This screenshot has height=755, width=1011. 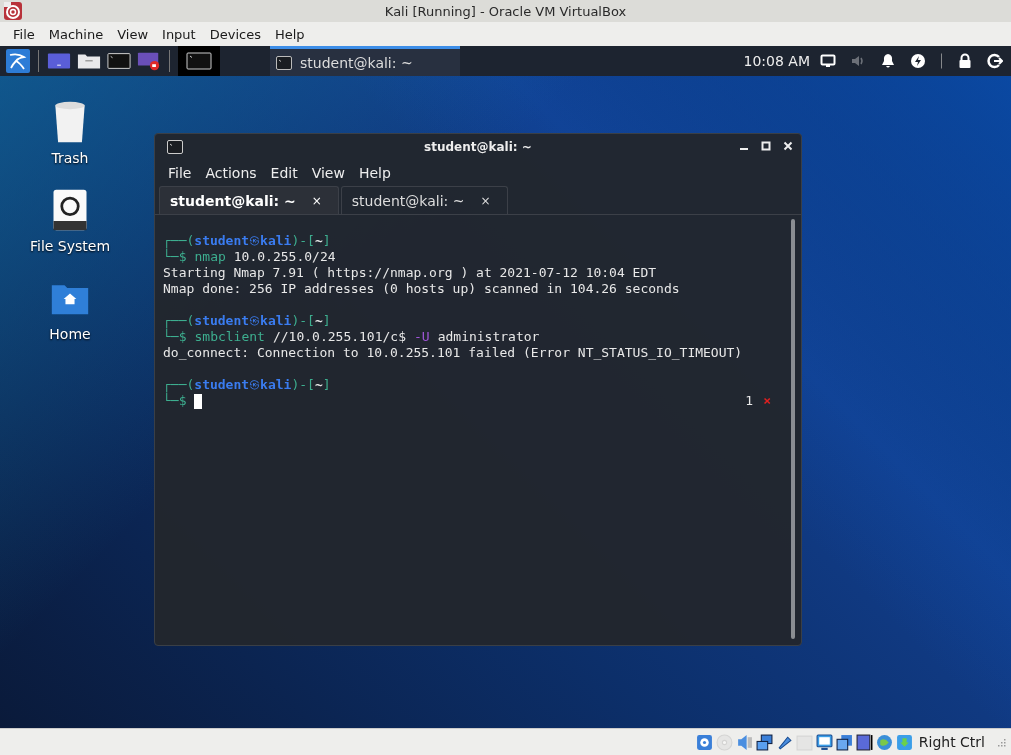 I want to click on panel-separator, so click(x=941, y=61).